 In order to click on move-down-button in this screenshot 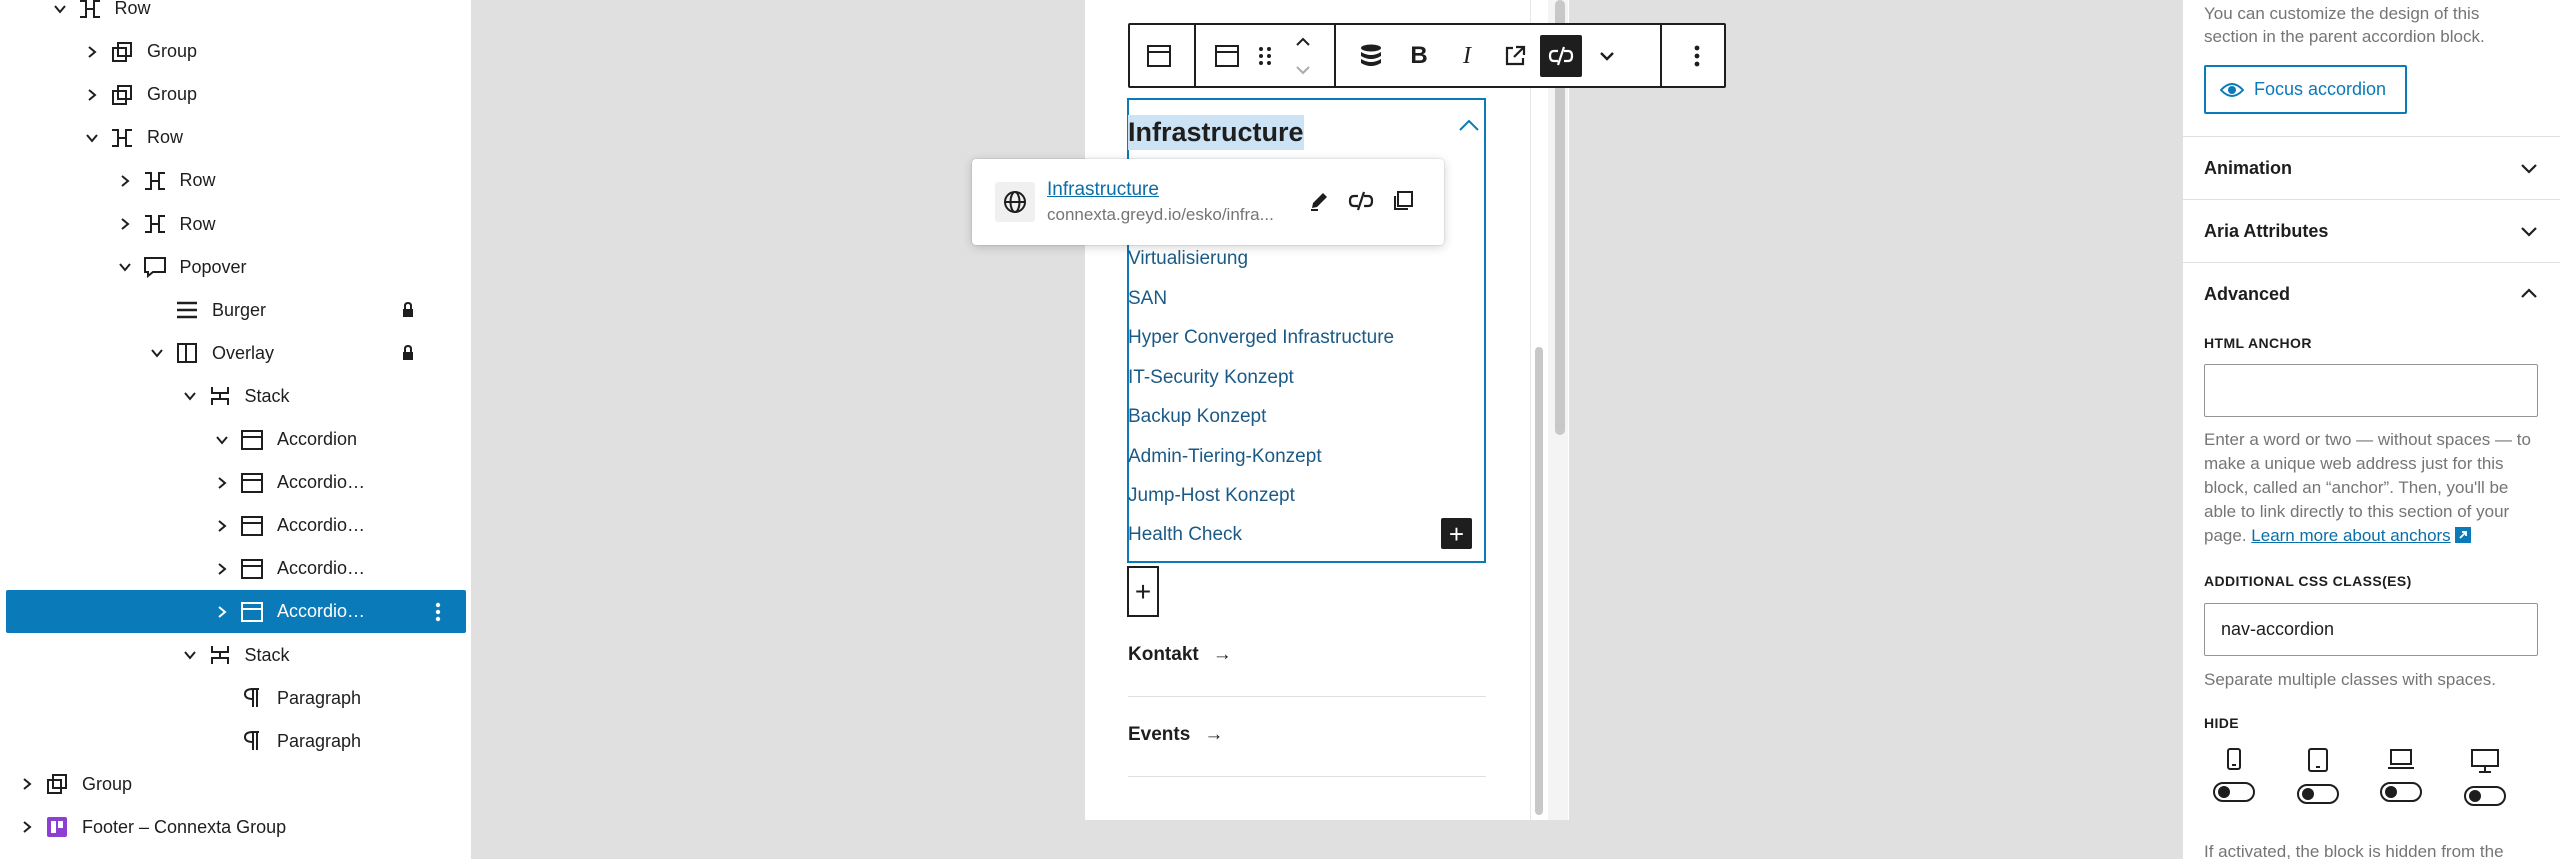, I will do `click(1303, 70)`.